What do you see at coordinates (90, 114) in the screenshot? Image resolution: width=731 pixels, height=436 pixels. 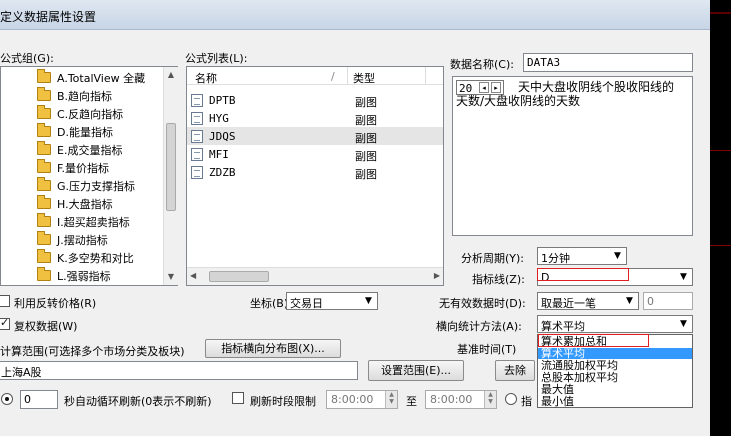 I see `tree-item-label: C.反趋向指标` at bounding box center [90, 114].